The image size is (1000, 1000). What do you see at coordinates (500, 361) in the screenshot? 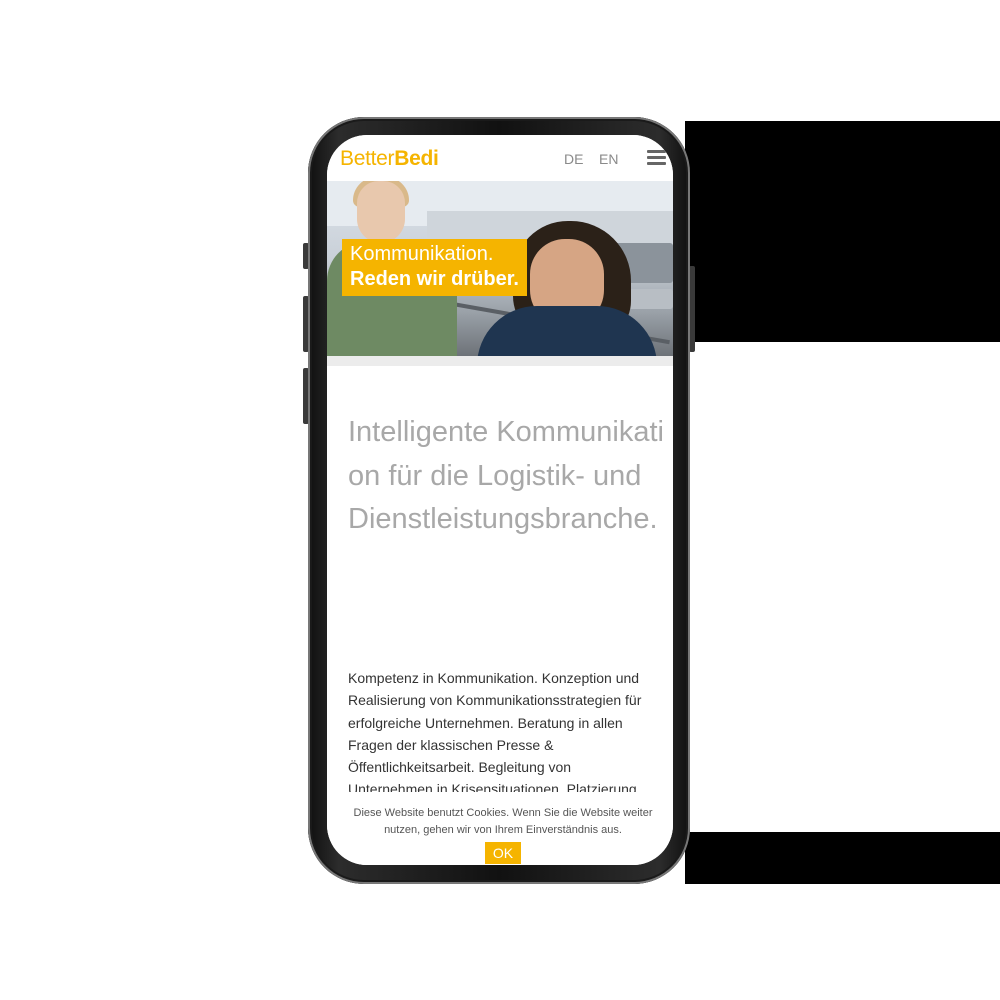
I see `hero-divider` at bounding box center [500, 361].